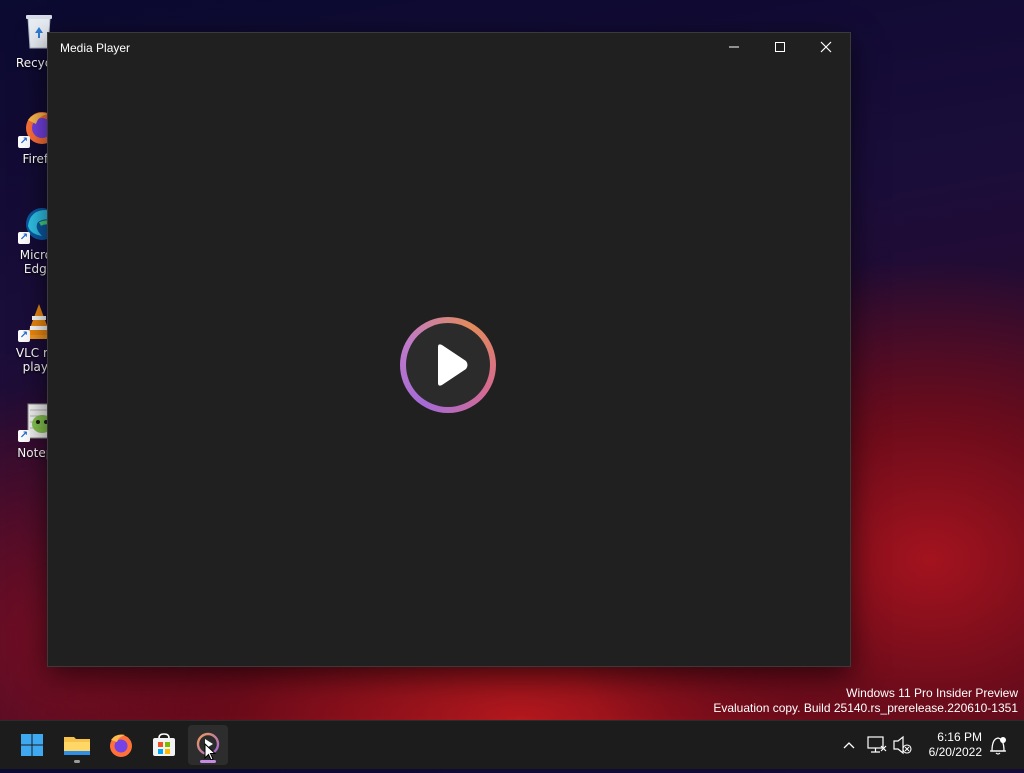 Image resolution: width=1024 pixels, height=773 pixels. I want to click on minimize-icon, so click(734, 47).